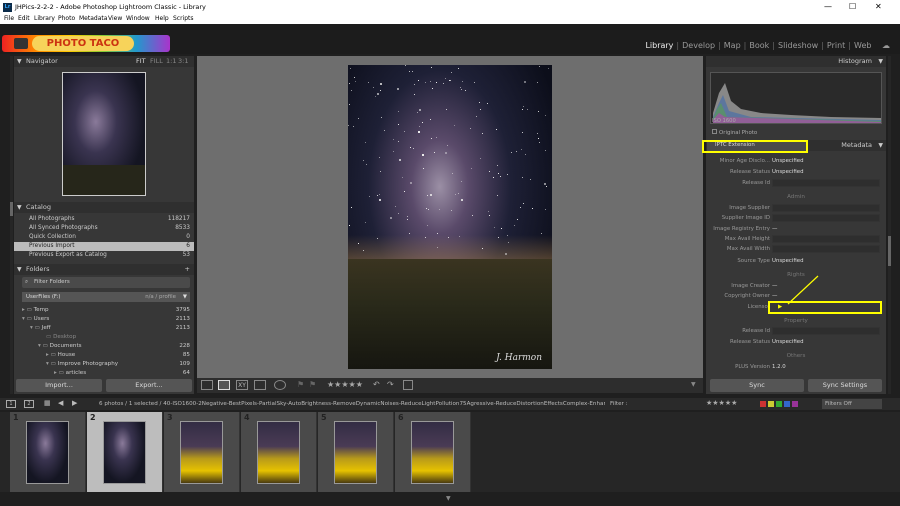 The image size is (900, 506). Describe the element at coordinates (889, 225) in the screenshot. I see `right-scrollbar-track` at that location.